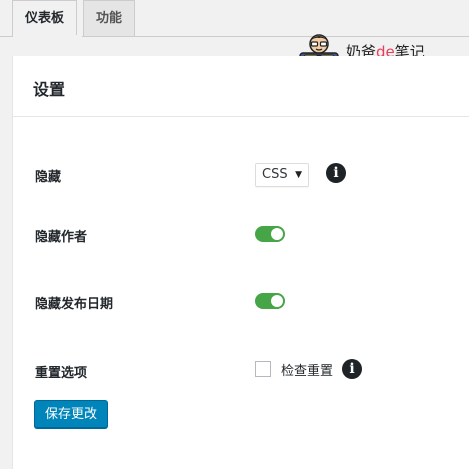 This screenshot has height=469, width=469. What do you see at coordinates (270, 234) in the screenshot?
I see `hide-author-toggle` at bounding box center [270, 234].